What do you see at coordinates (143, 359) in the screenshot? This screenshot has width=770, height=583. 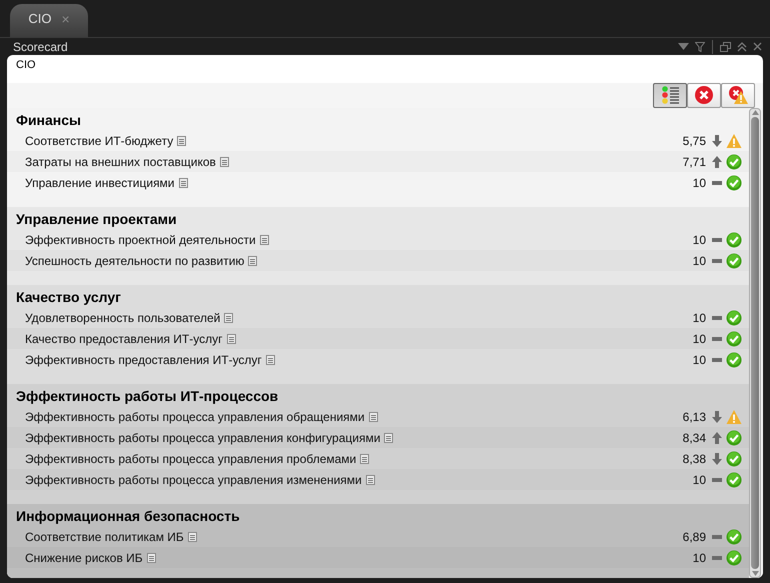 I see `metric-name: Эффективность предоставления ИТ-услуг` at bounding box center [143, 359].